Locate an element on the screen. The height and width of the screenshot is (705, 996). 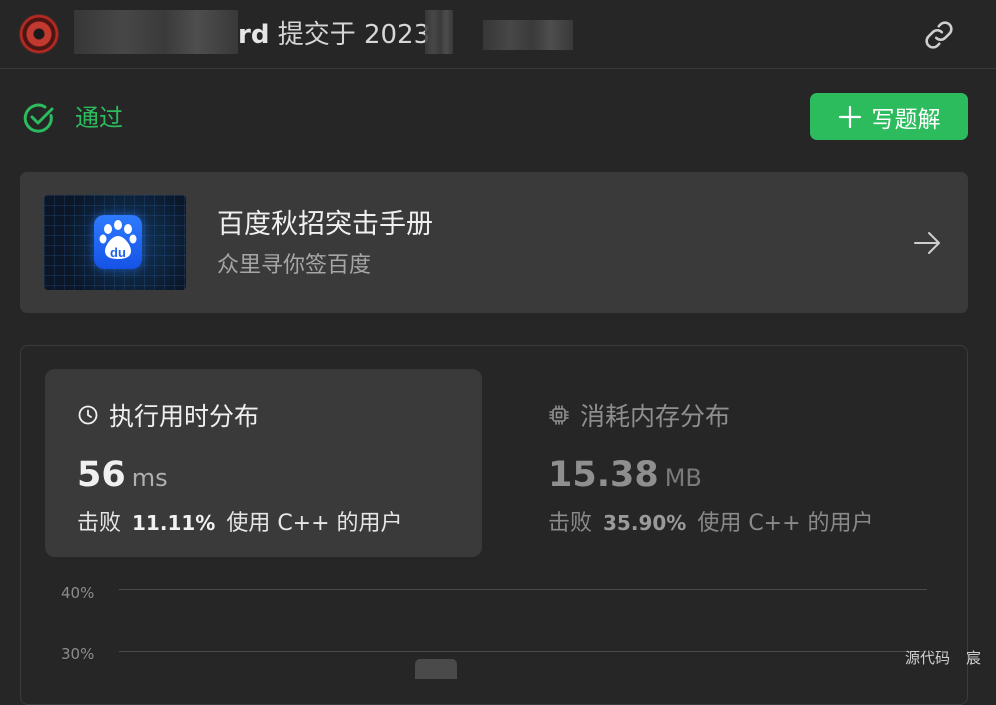
promo-title: 百度秋招突击手册 is located at coordinates (325, 224).